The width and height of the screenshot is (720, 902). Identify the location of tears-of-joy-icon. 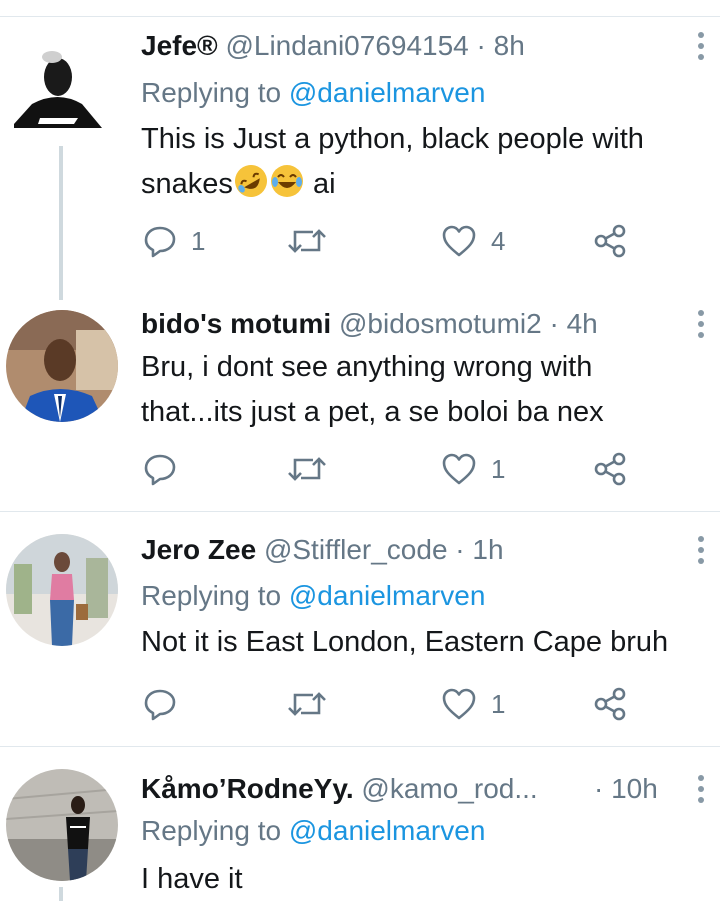
(286, 181).